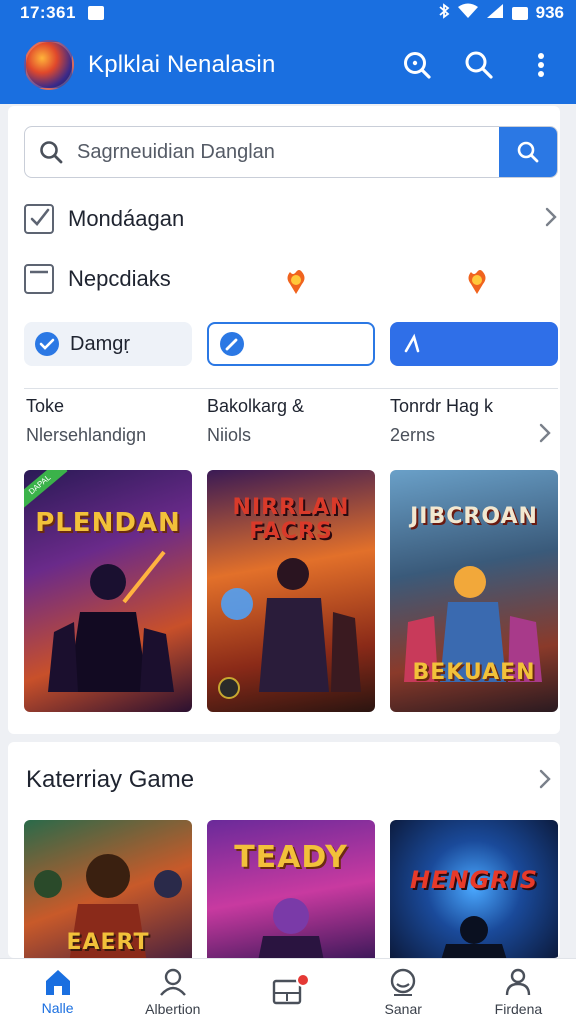  What do you see at coordinates (291, 857) in the screenshot?
I see `game-title: TEADY` at bounding box center [291, 857].